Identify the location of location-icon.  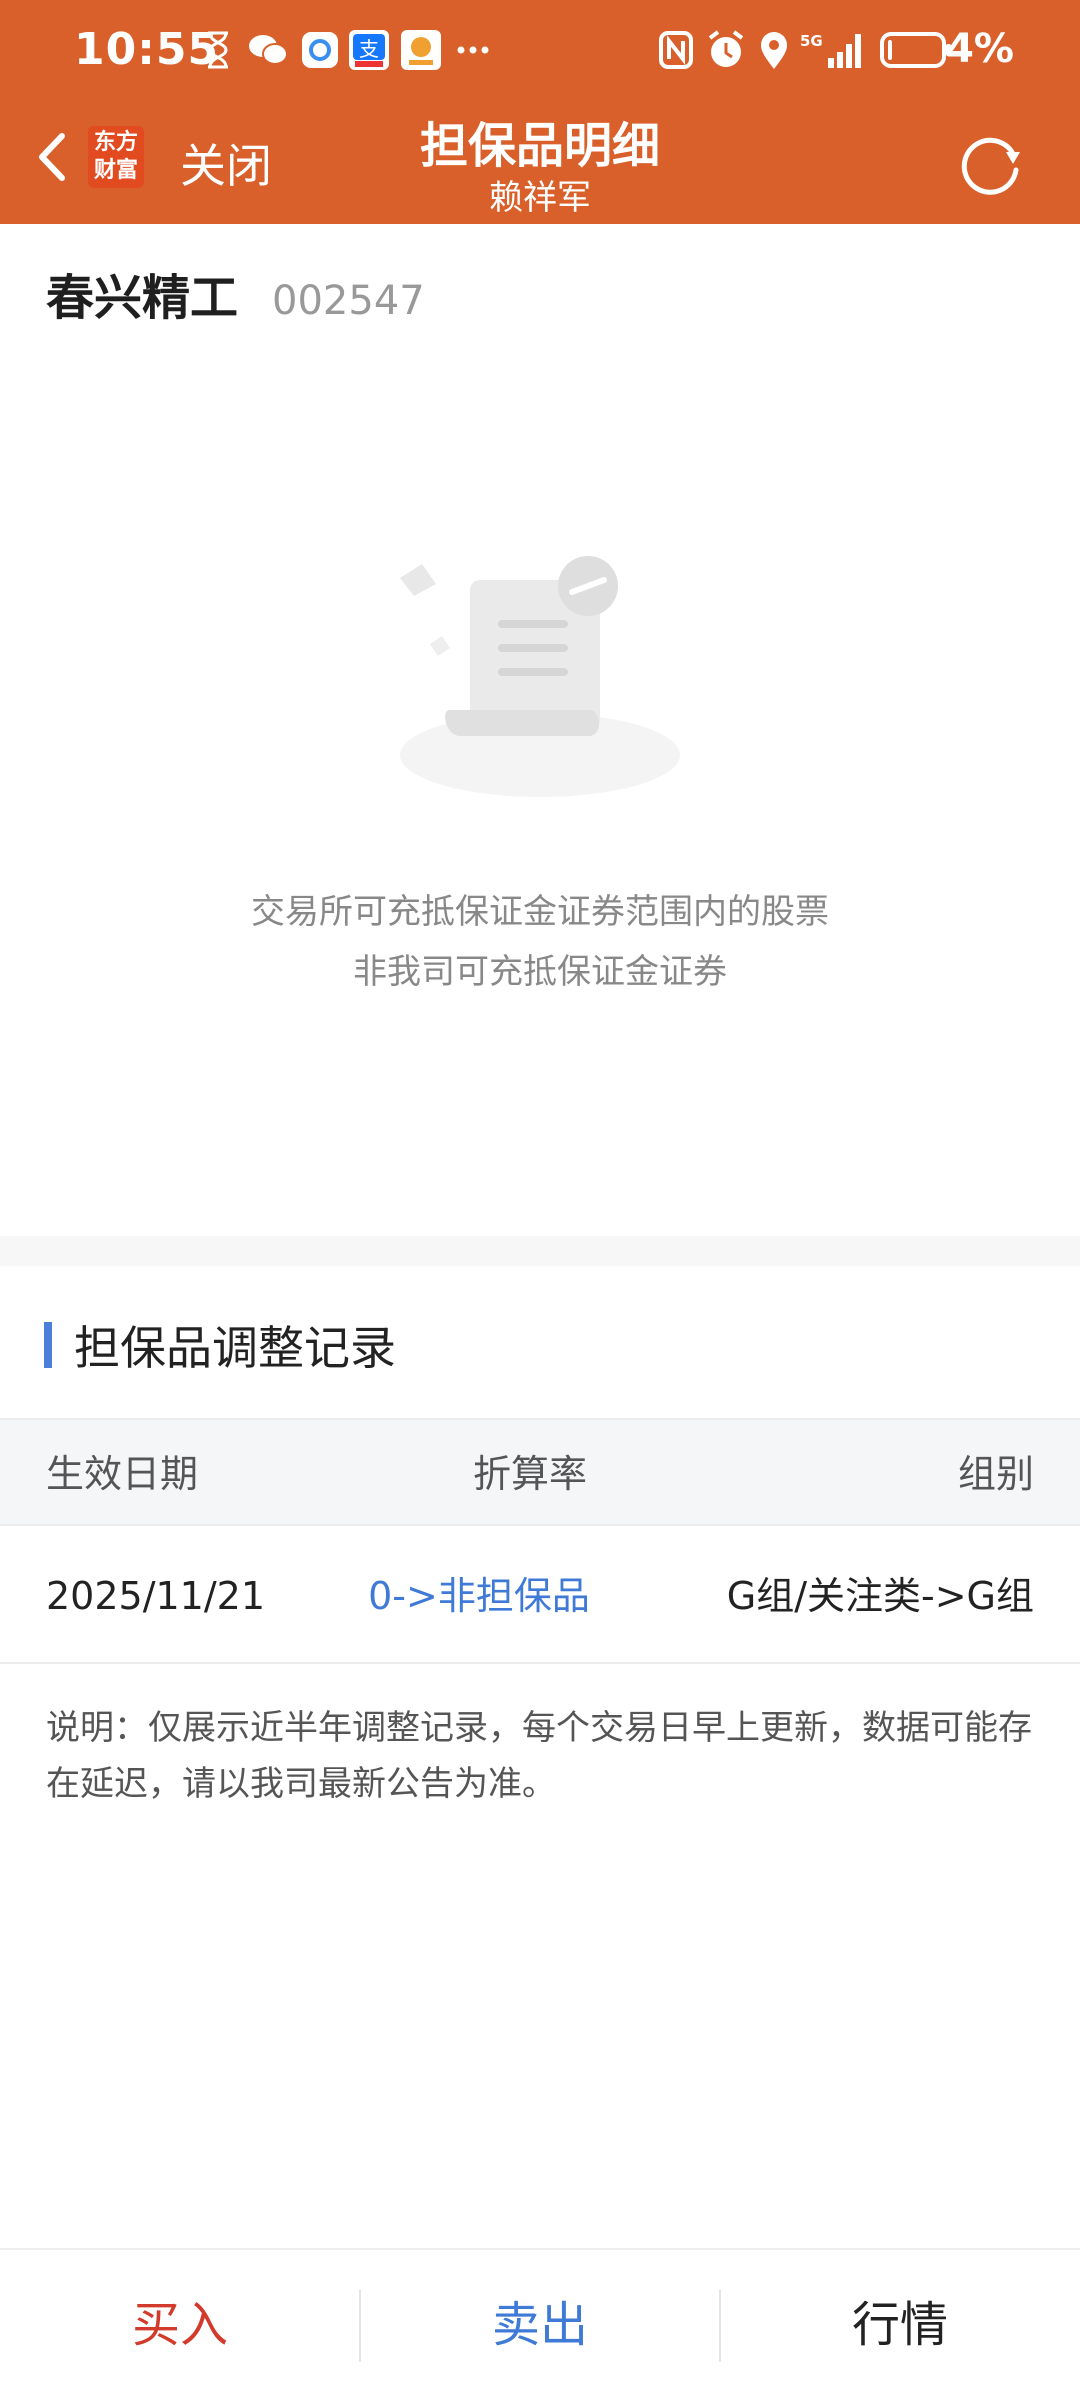
(774, 50).